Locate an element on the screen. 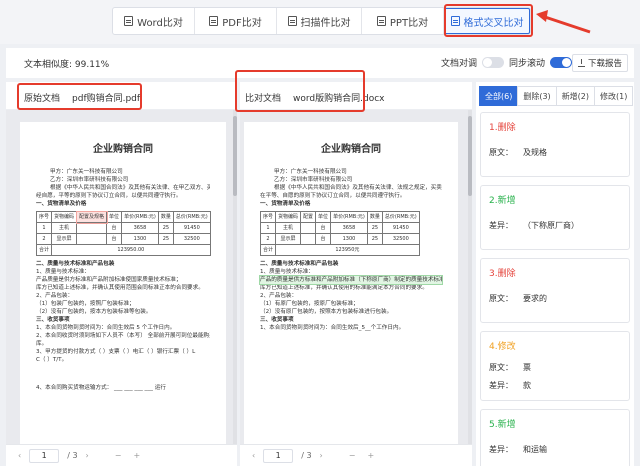  download-icon is located at coordinates (581, 62).